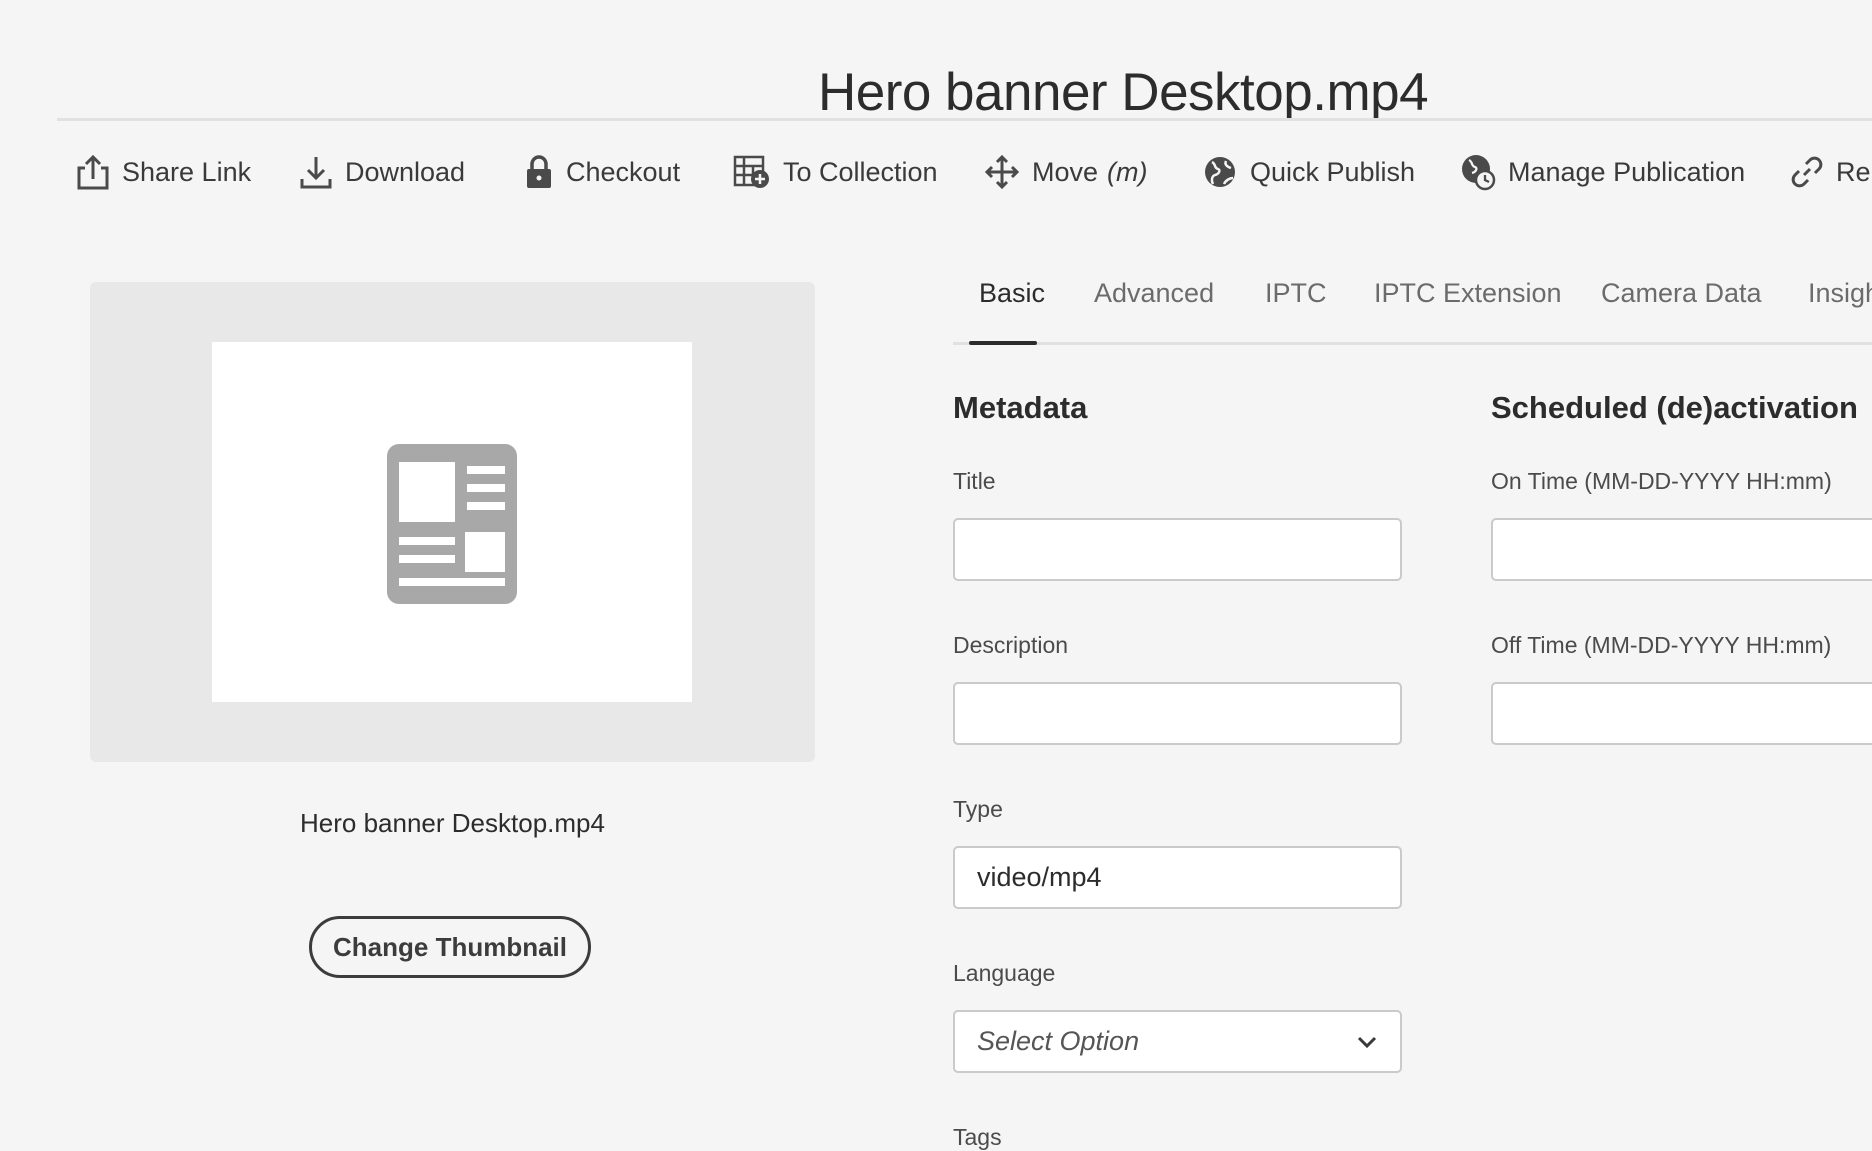 The width and height of the screenshot is (1872, 1151). What do you see at coordinates (452, 823) in the screenshot?
I see `asset-file-name: Hero banner Desktop.mp4` at bounding box center [452, 823].